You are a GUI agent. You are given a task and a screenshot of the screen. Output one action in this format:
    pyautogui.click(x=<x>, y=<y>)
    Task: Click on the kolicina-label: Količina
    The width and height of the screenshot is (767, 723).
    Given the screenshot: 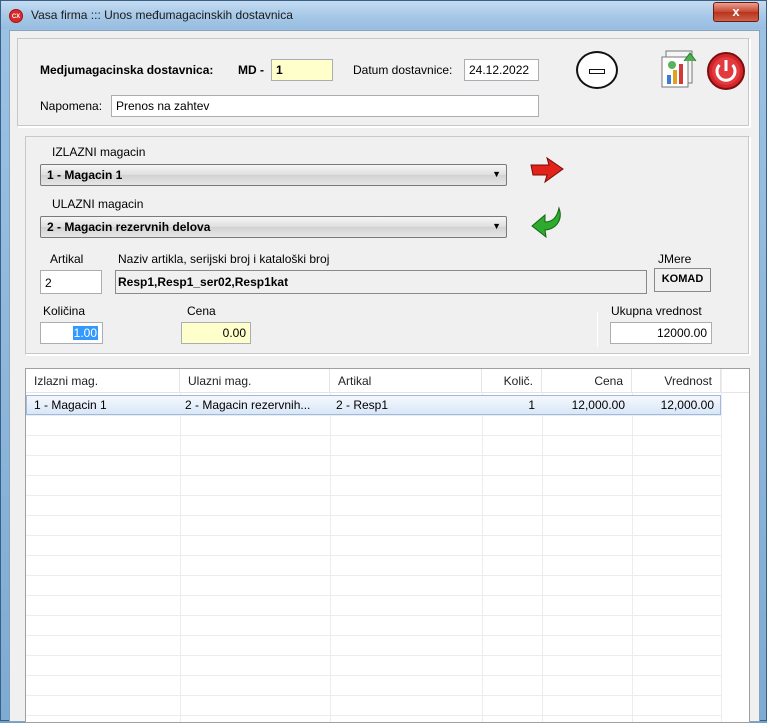 What is the action you would take?
    pyautogui.click(x=64, y=311)
    